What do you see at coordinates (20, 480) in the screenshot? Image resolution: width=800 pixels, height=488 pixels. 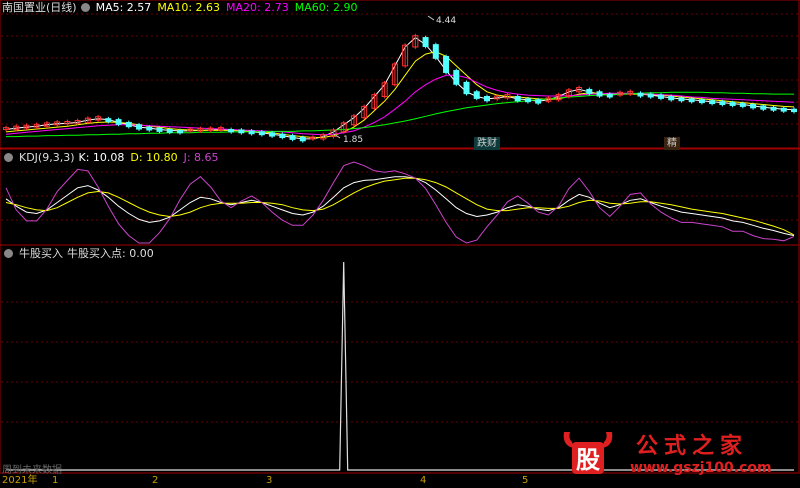 I see `x-axis-label: 2021年` at bounding box center [20, 480].